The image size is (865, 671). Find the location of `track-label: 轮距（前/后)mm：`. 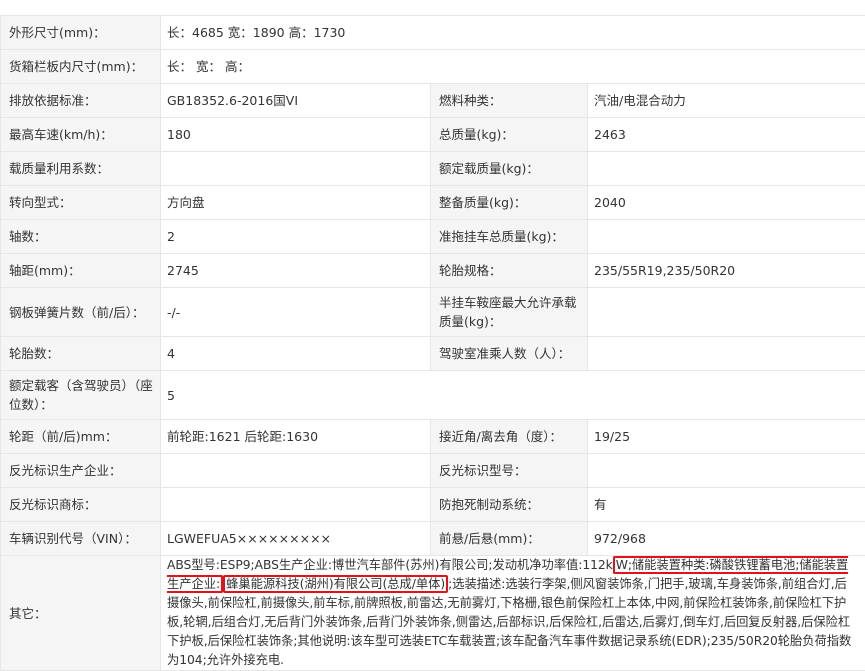

track-label: 轮距（前/后)mm： is located at coordinates (80, 436).